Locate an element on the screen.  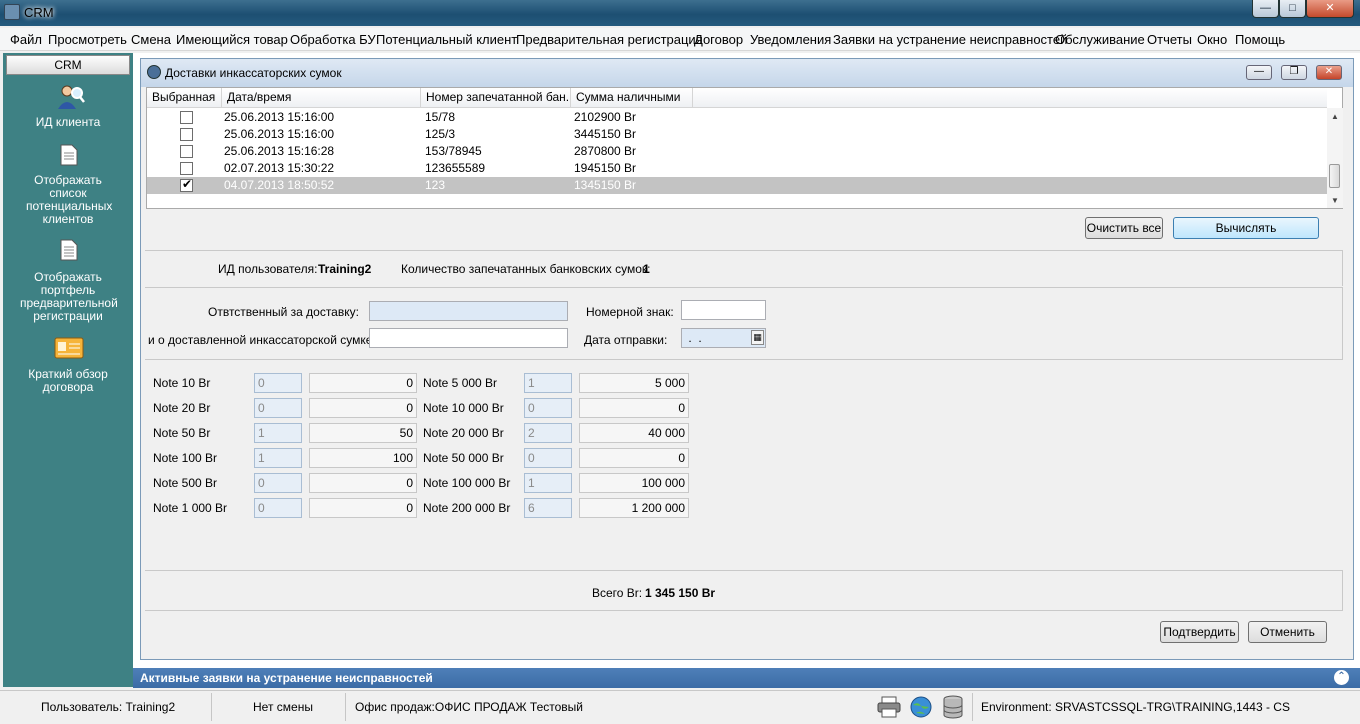
table-row: 25.06.2013 15:16:28 153/78945 2870800 Br is located at coordinates (737, 151).